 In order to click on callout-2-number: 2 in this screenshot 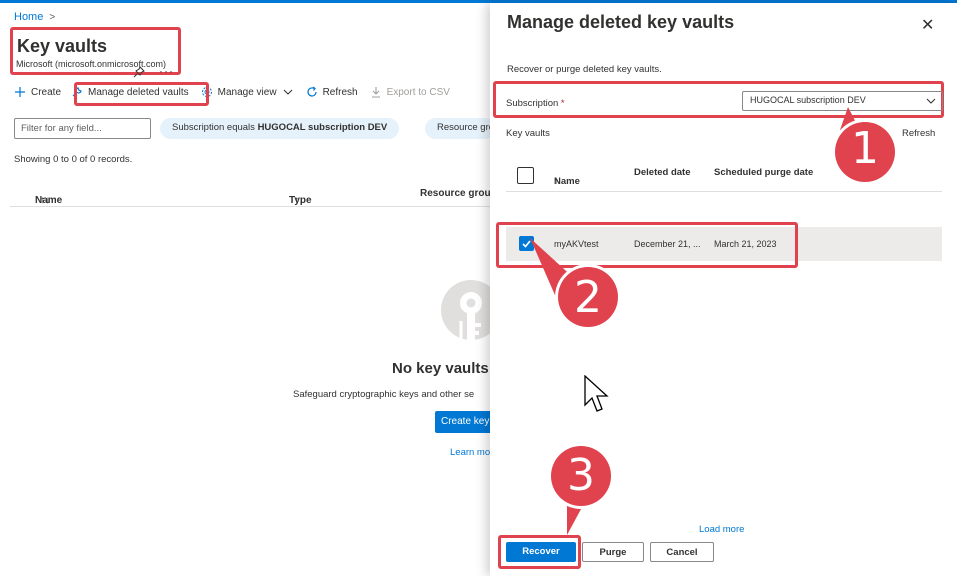, I will do `click(588, 297)`.